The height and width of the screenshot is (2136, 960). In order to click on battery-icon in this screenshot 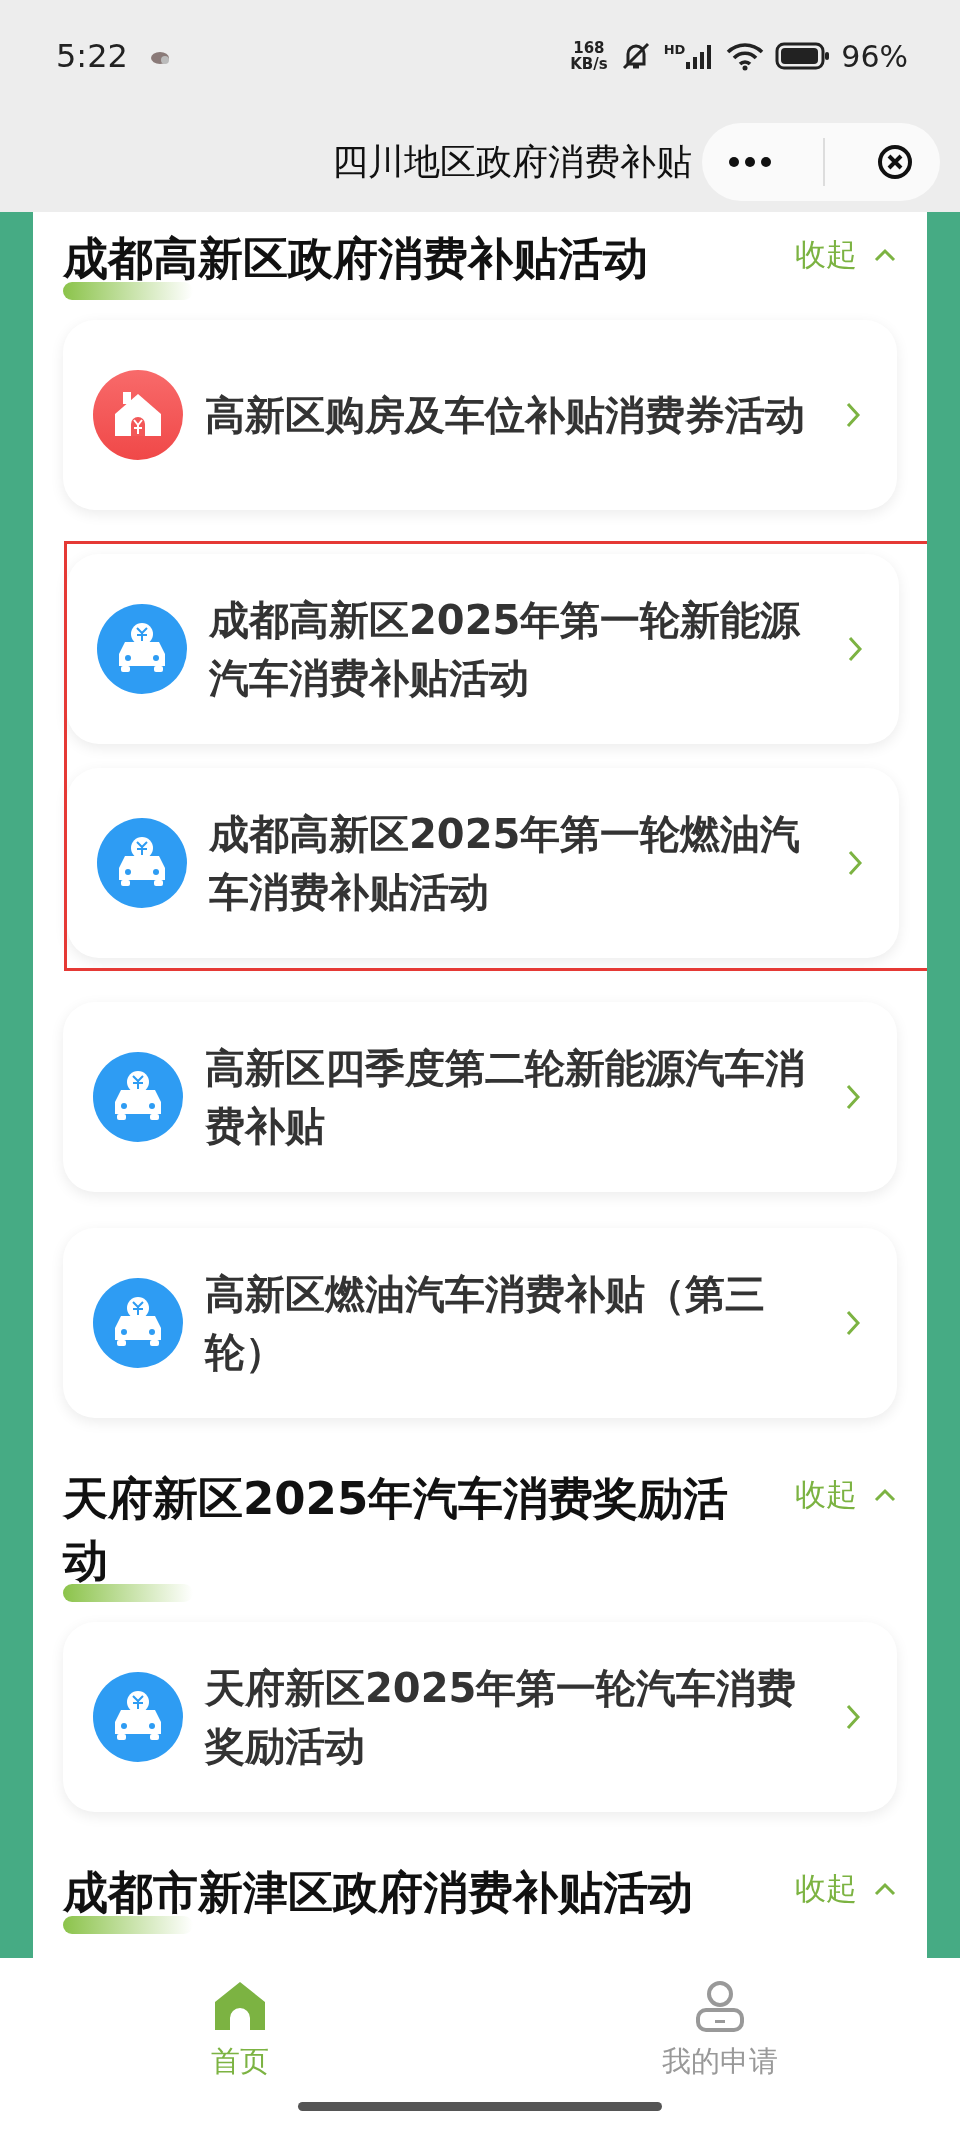, I will do `click(803, 56)`.